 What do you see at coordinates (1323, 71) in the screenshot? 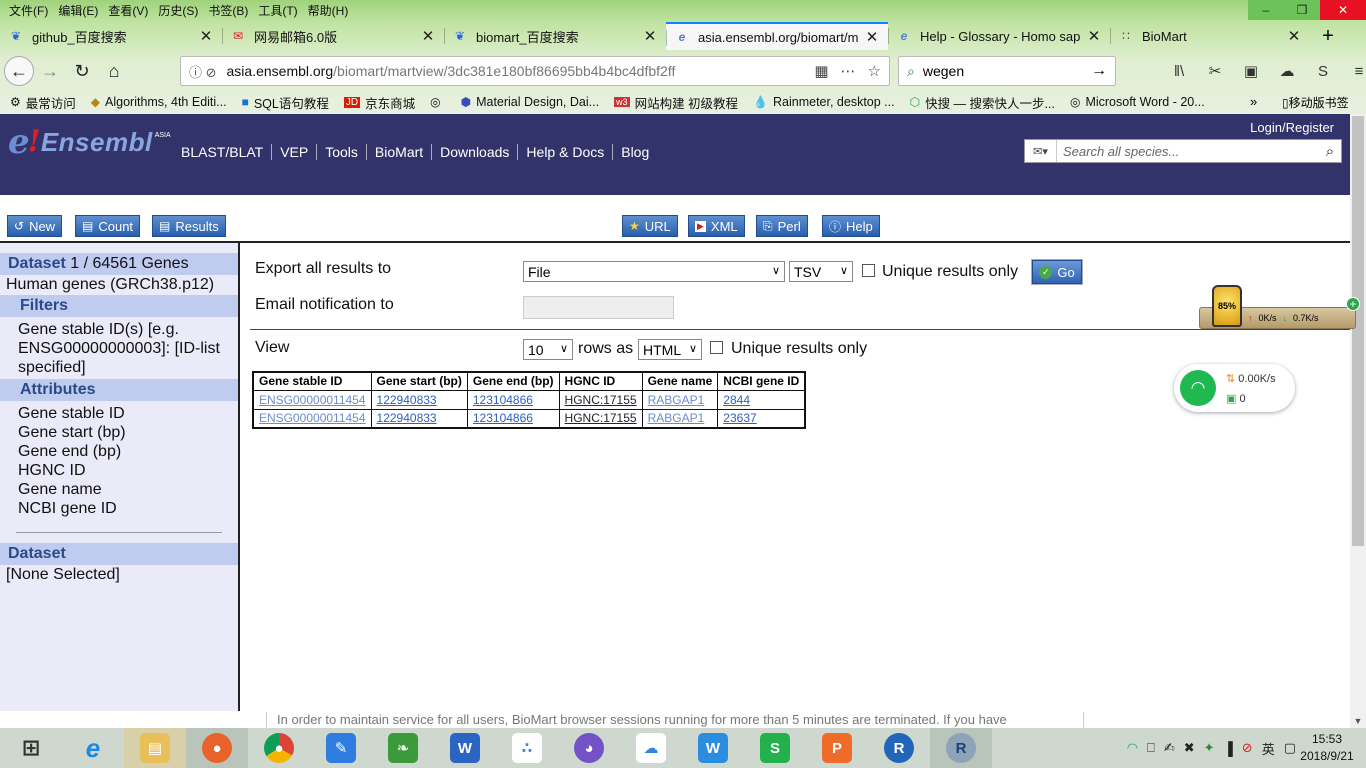
I see `extension-s-icon: S` at bounding box center [1323, 71].